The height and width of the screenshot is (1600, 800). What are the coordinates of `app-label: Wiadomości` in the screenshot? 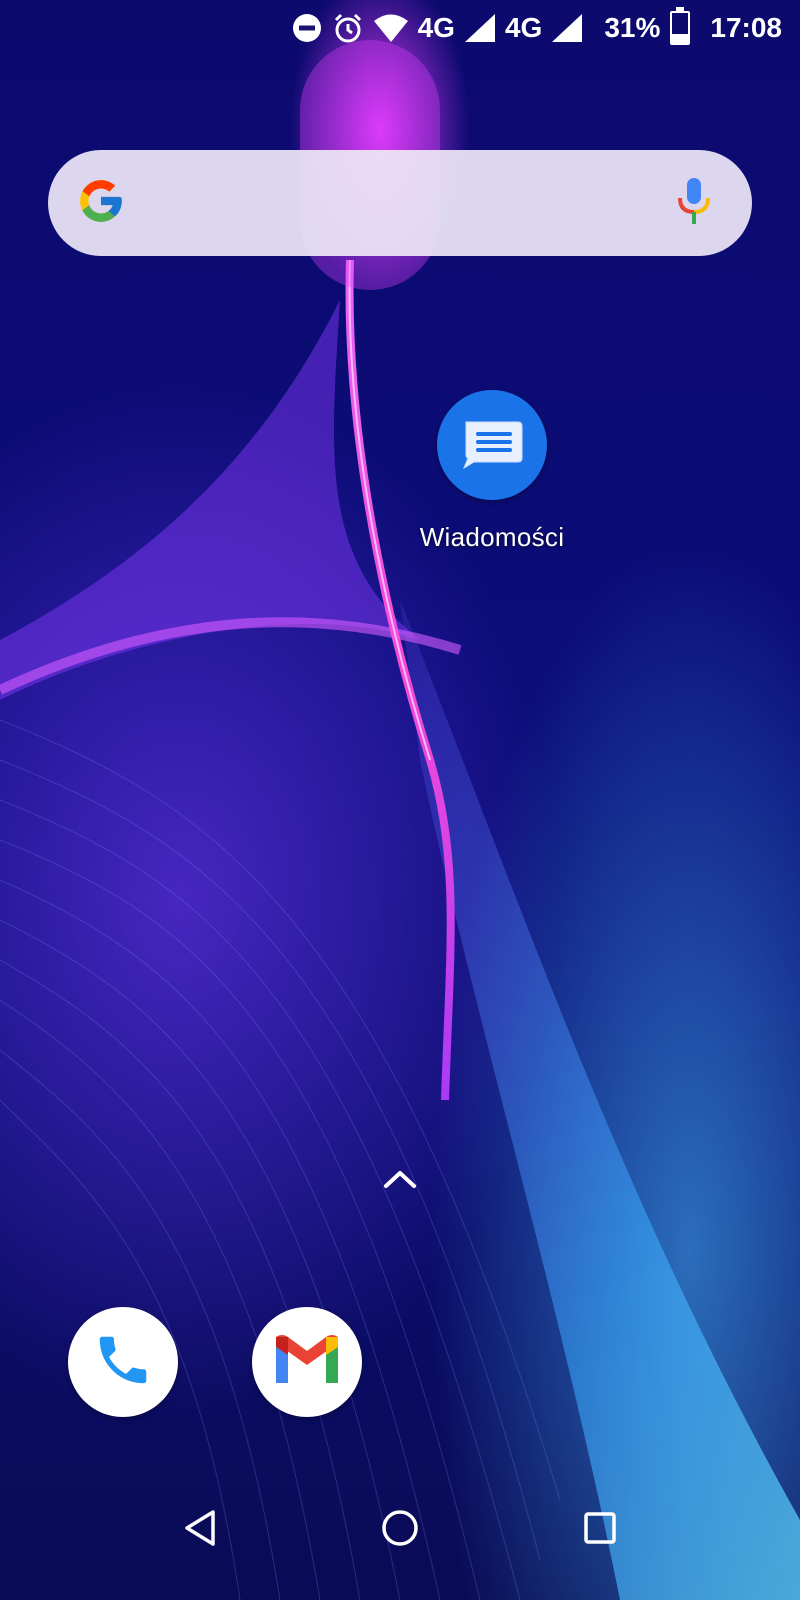 It's located at (492, 537).